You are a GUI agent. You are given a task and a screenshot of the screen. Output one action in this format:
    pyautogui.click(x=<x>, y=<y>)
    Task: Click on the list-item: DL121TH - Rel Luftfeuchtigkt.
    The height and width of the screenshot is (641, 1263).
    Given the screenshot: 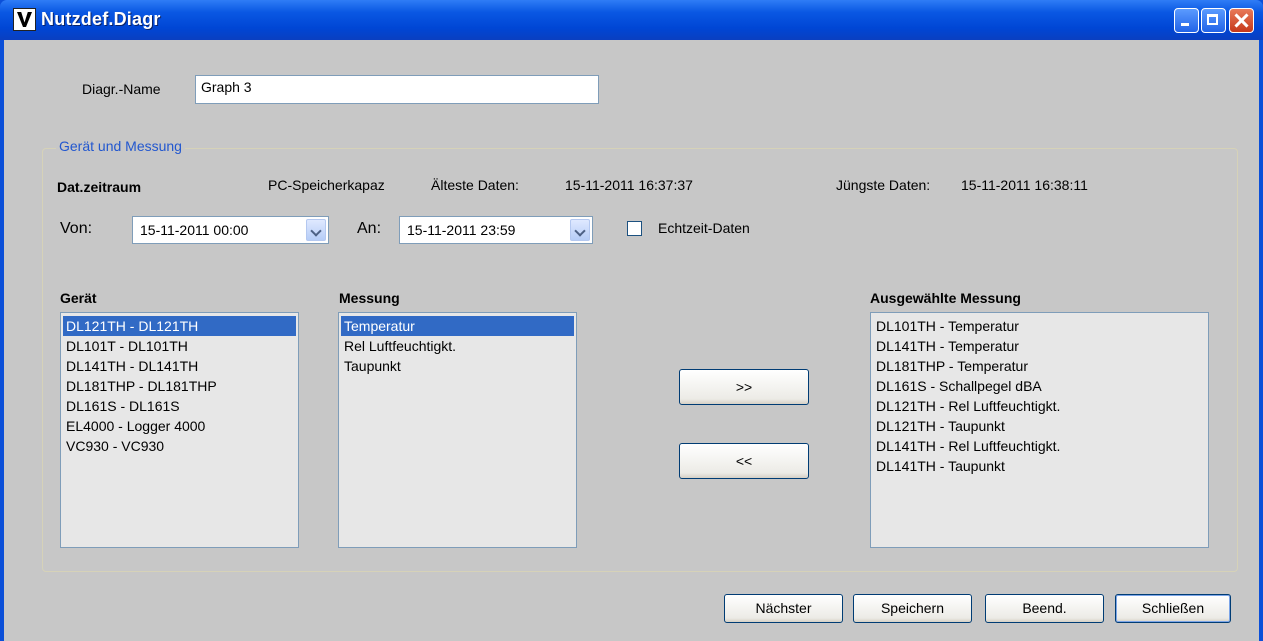 What is the action you would take?
    pyautogui.click(x=1039, y=406)
    